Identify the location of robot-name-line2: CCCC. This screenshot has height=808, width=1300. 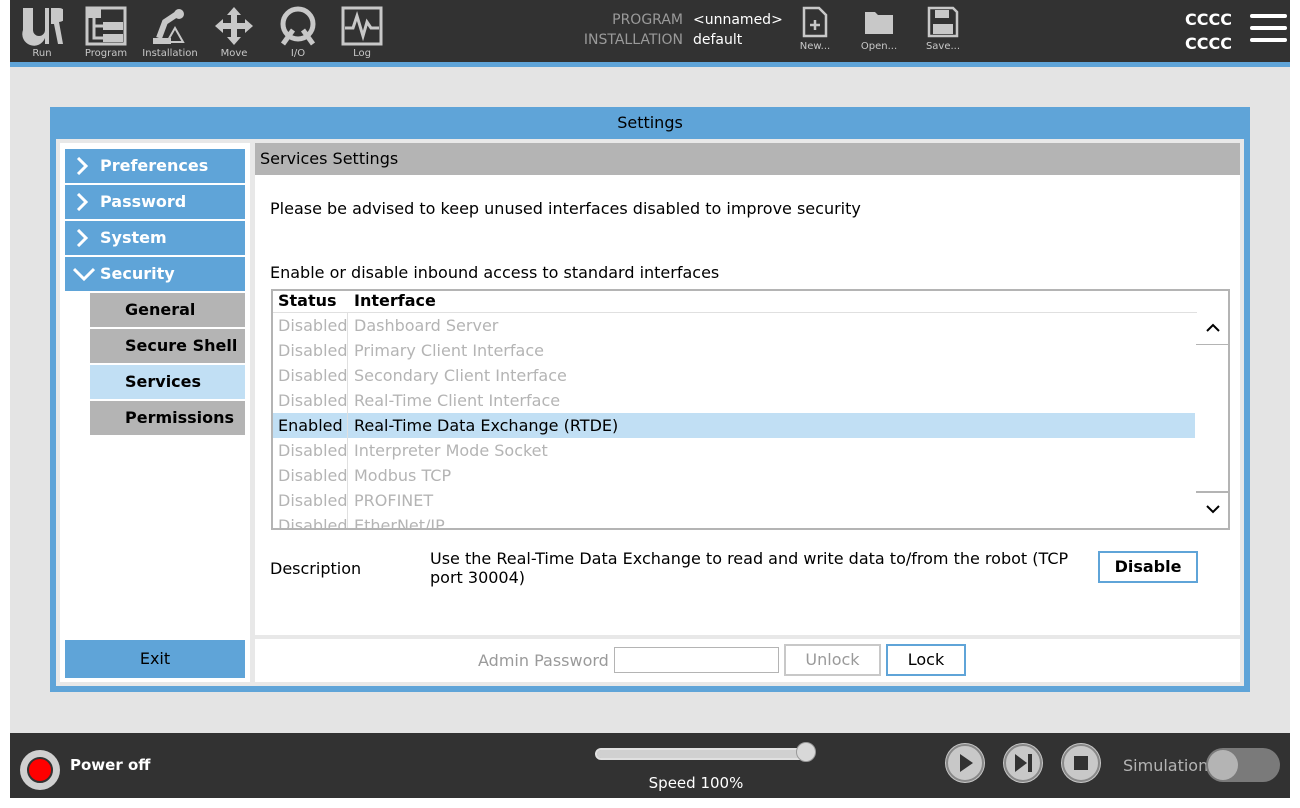
(1208, 43).